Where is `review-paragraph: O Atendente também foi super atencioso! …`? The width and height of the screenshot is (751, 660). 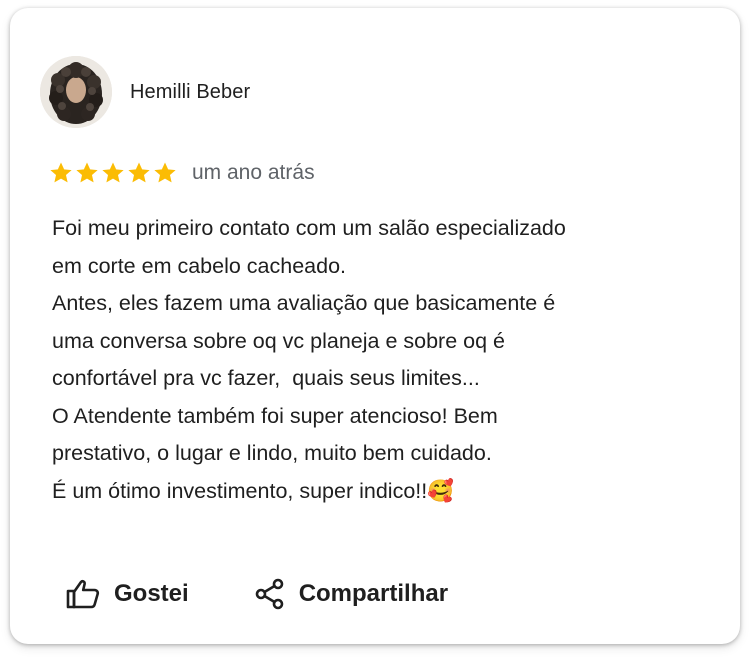
review-paragraph: O Atendente também foi super atencioso! … is located at coordinates (275, 453).